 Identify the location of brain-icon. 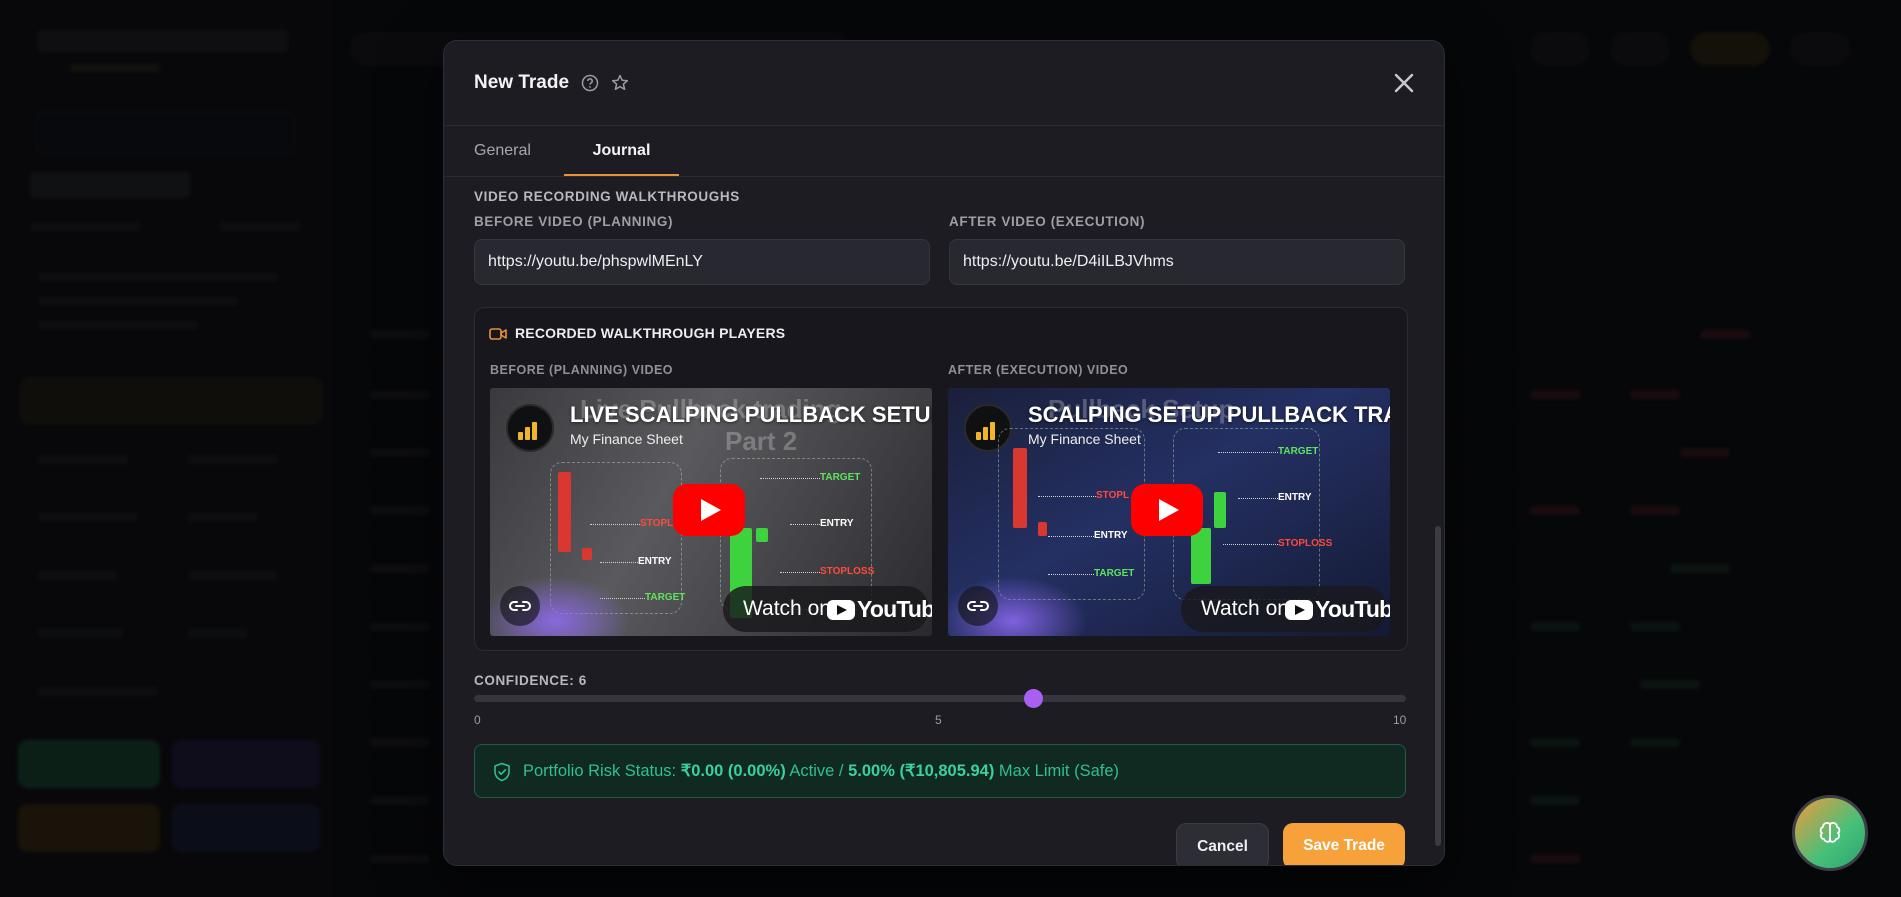
(1830, 832).